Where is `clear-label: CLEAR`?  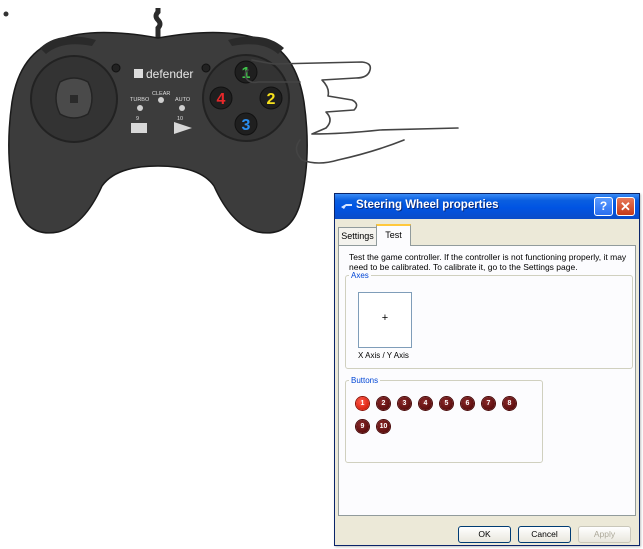 clear-label: CLEAR is located at coordinates (161, 94).